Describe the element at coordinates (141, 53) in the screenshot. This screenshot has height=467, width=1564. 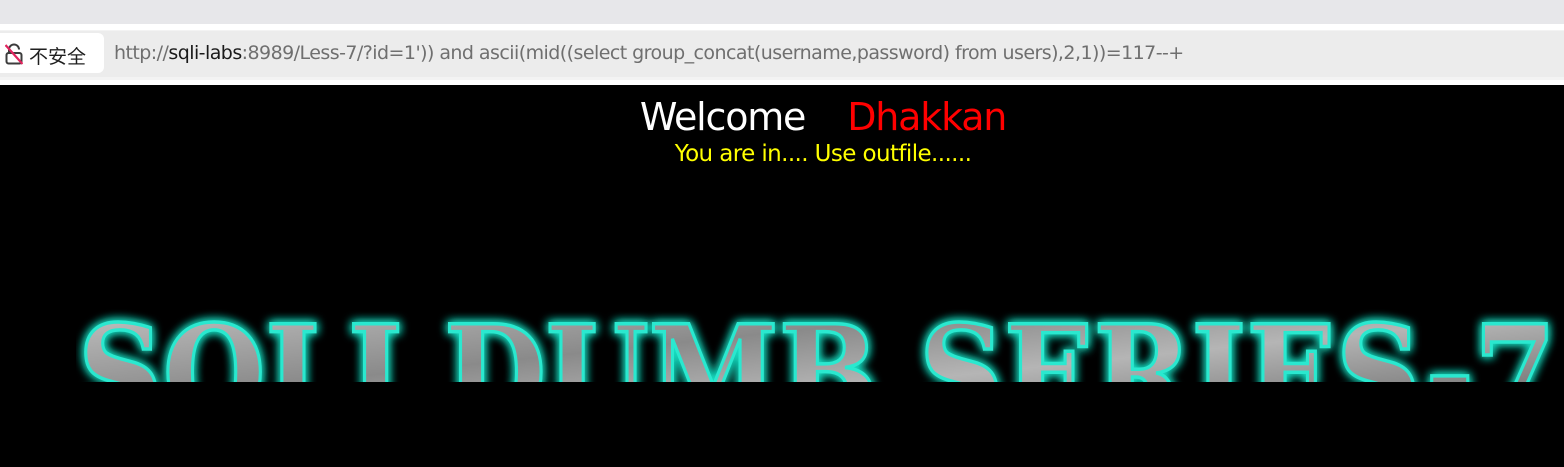
I see `url-scheme: http://` at that location.